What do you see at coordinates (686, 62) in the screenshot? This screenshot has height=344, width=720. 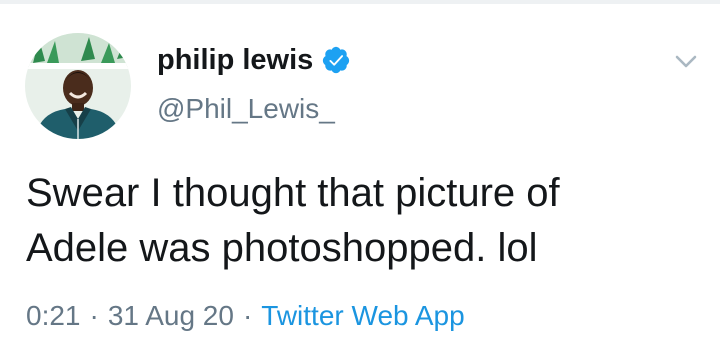 I see `chevron-down-icon` at bounding box center [686, 62].